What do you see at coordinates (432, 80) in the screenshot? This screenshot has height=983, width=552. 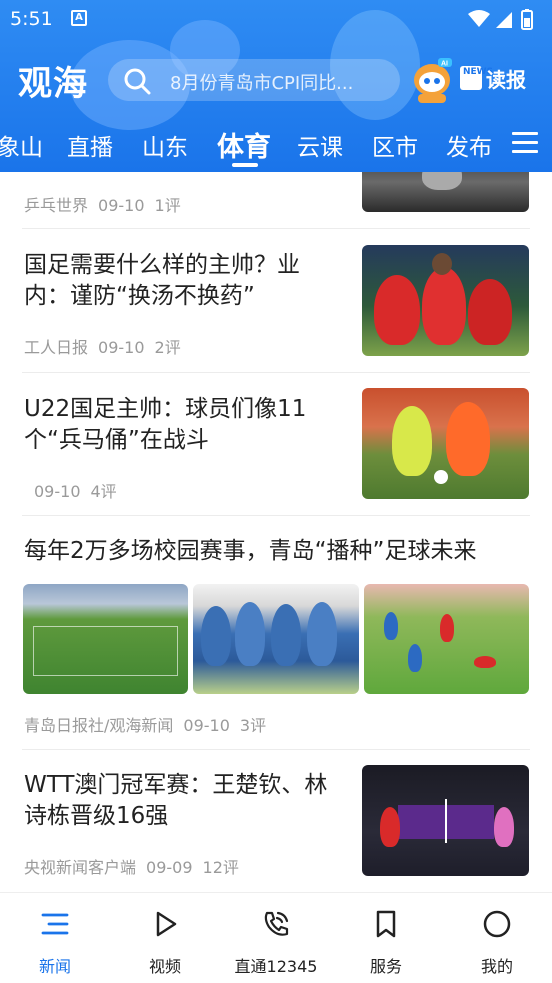 I see `ai-assistant-icon: AI` at bounding box center [432, 80].